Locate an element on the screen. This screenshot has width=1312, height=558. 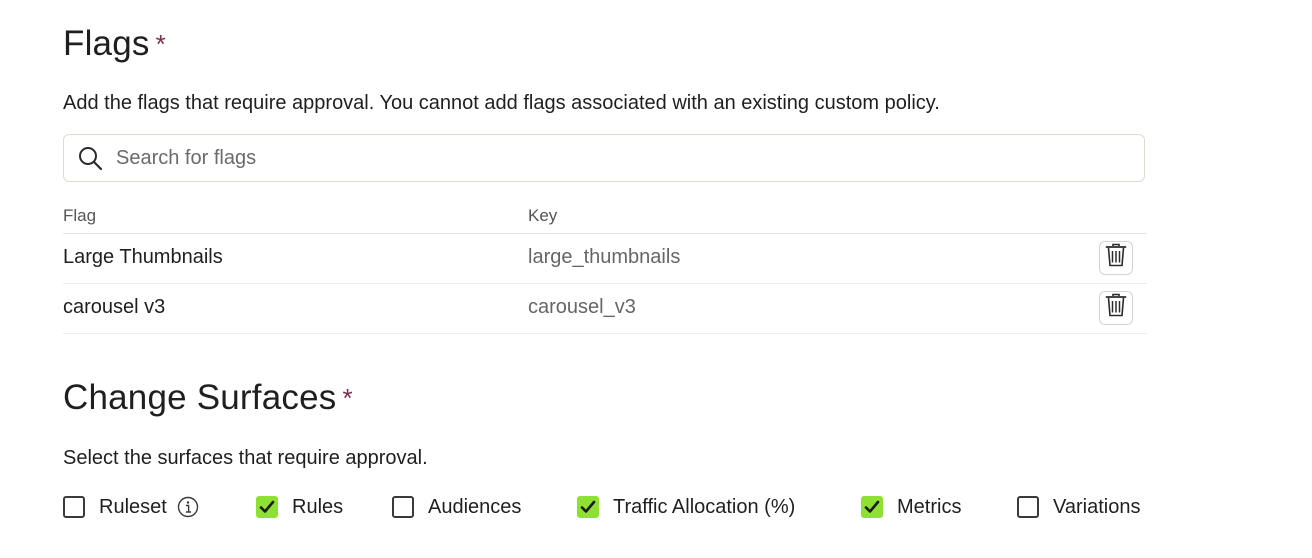
checkbox-label: Ruleset is located at coordinates (133, 506).